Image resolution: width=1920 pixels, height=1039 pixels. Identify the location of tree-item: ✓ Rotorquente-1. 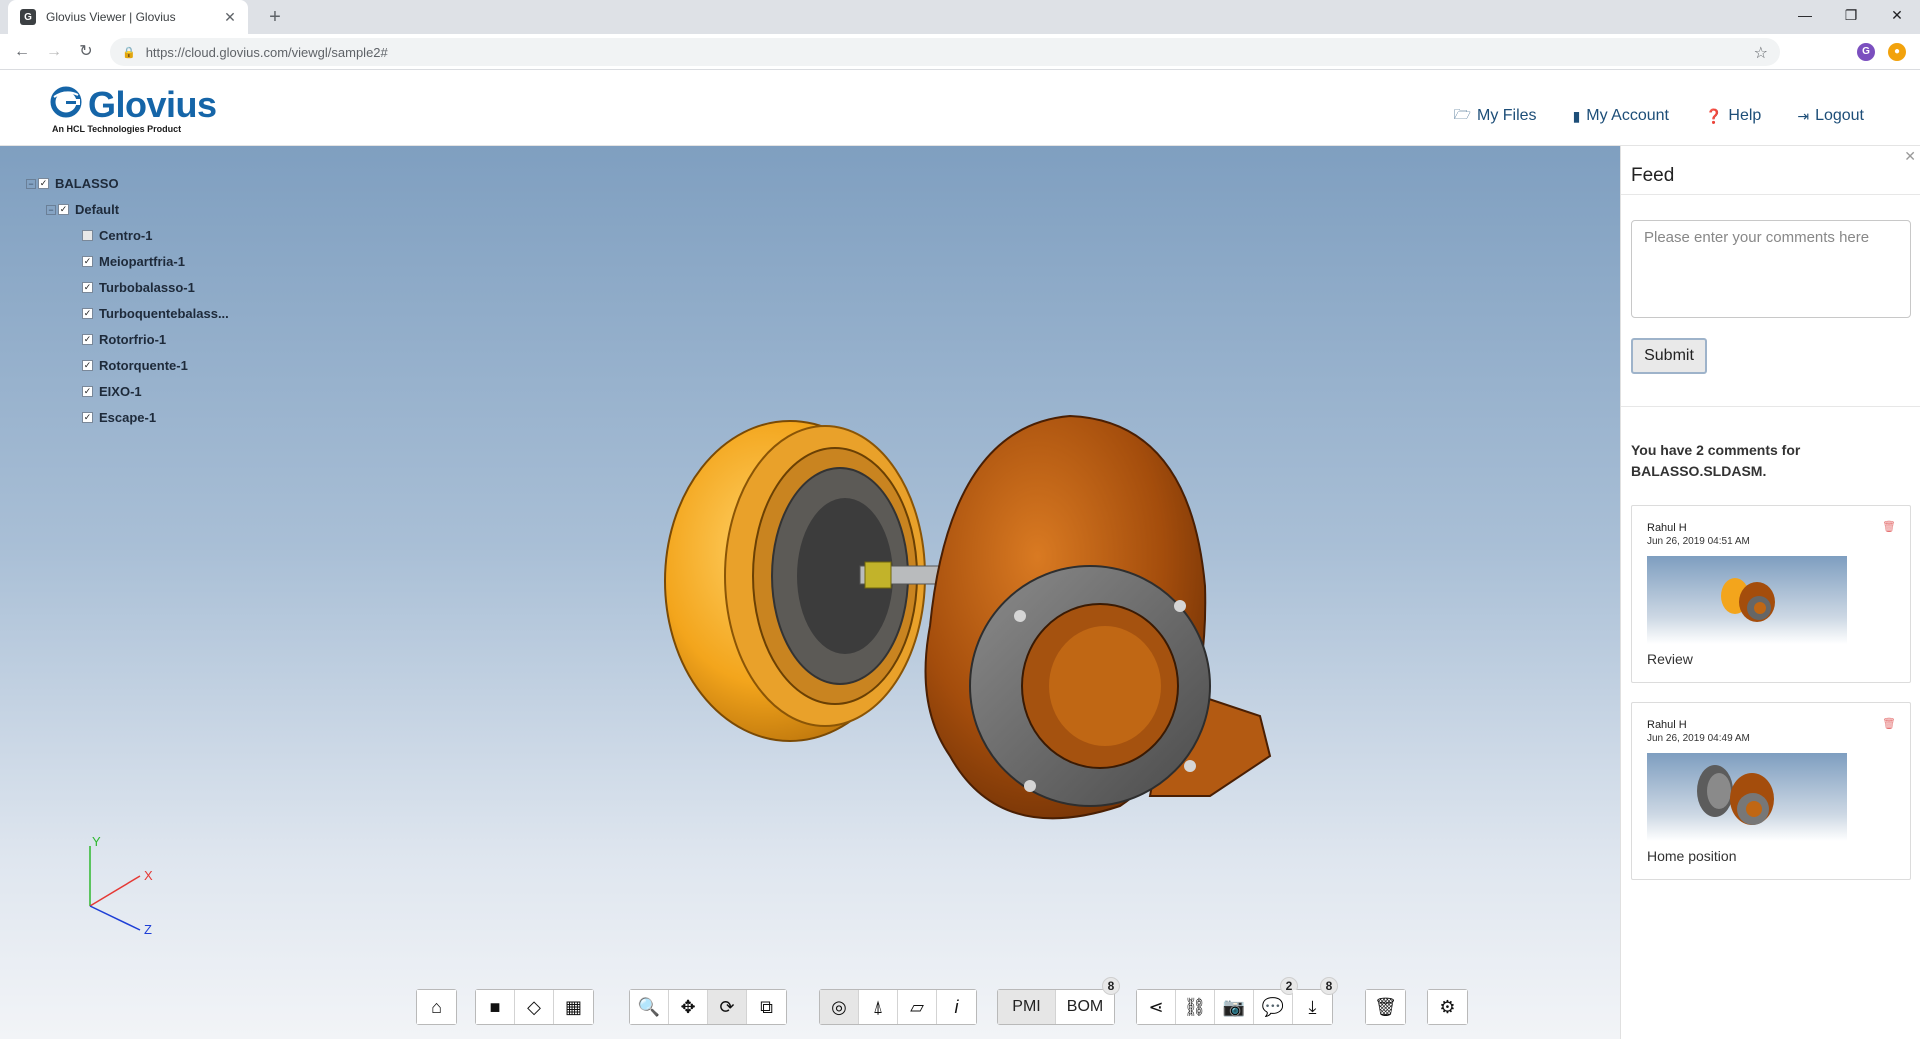
(135, 365).